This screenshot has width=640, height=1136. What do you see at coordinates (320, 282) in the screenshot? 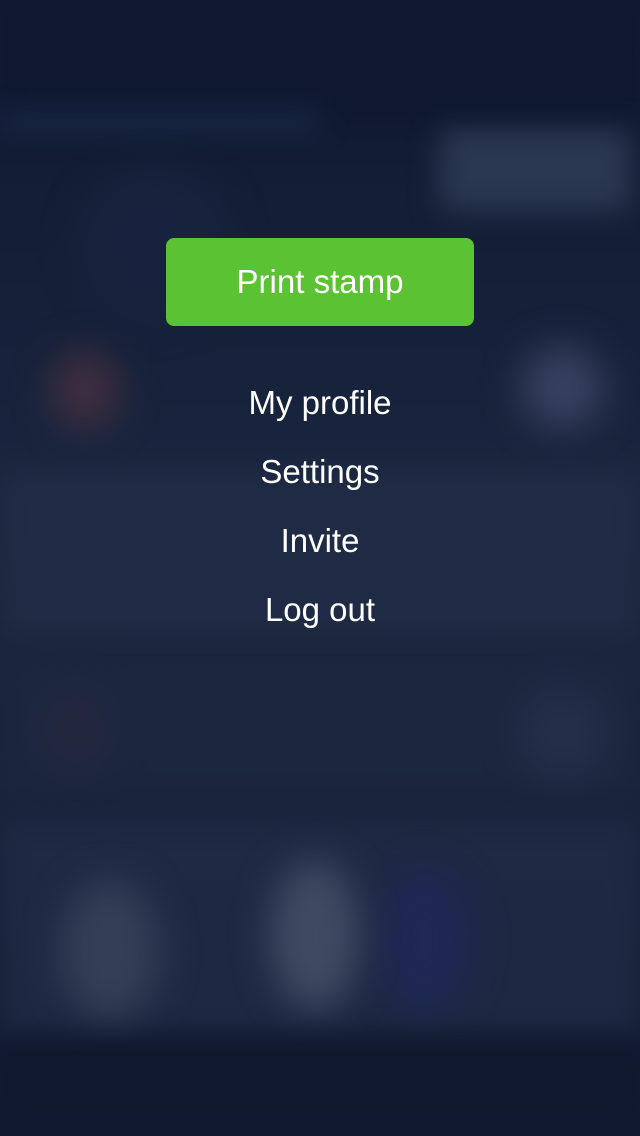
I see `print-stamp-button: Print stamp` at bounding box center [320, 282].